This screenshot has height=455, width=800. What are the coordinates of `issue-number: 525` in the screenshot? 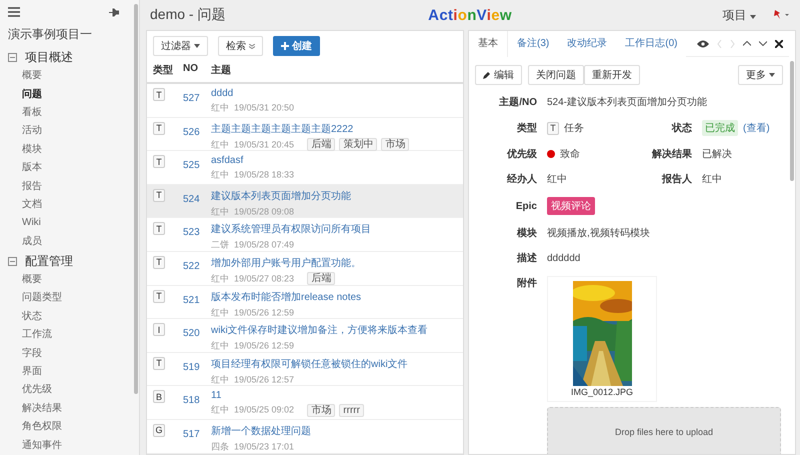 It's located at (191, 166).